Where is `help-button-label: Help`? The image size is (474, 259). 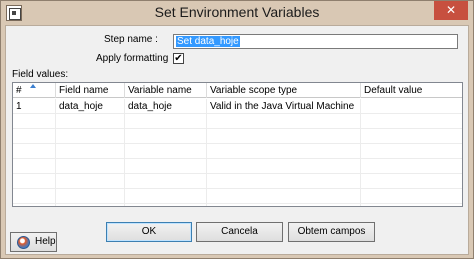 help-button-label: Help is located at coordinates (45, 241).